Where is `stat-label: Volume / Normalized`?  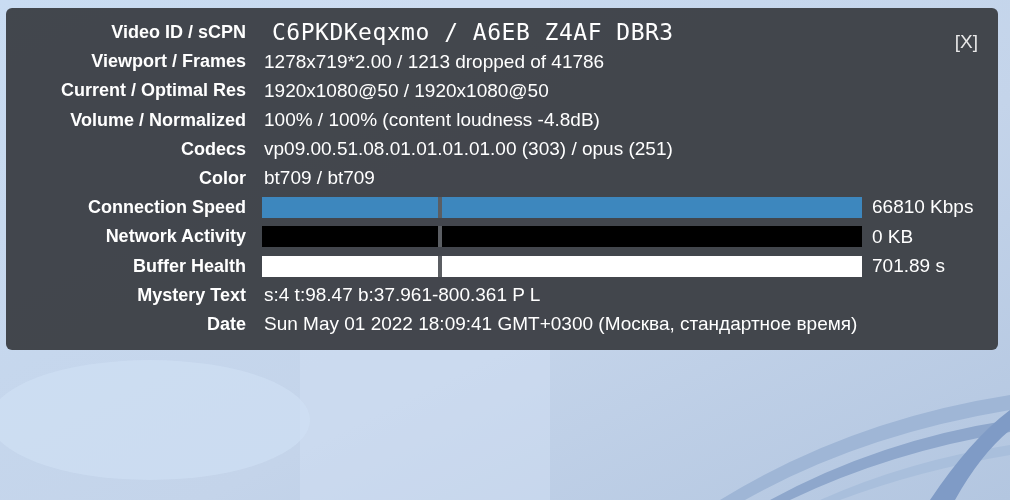
stat-label: Volume / Normalized is located at coordinates (157, 120).